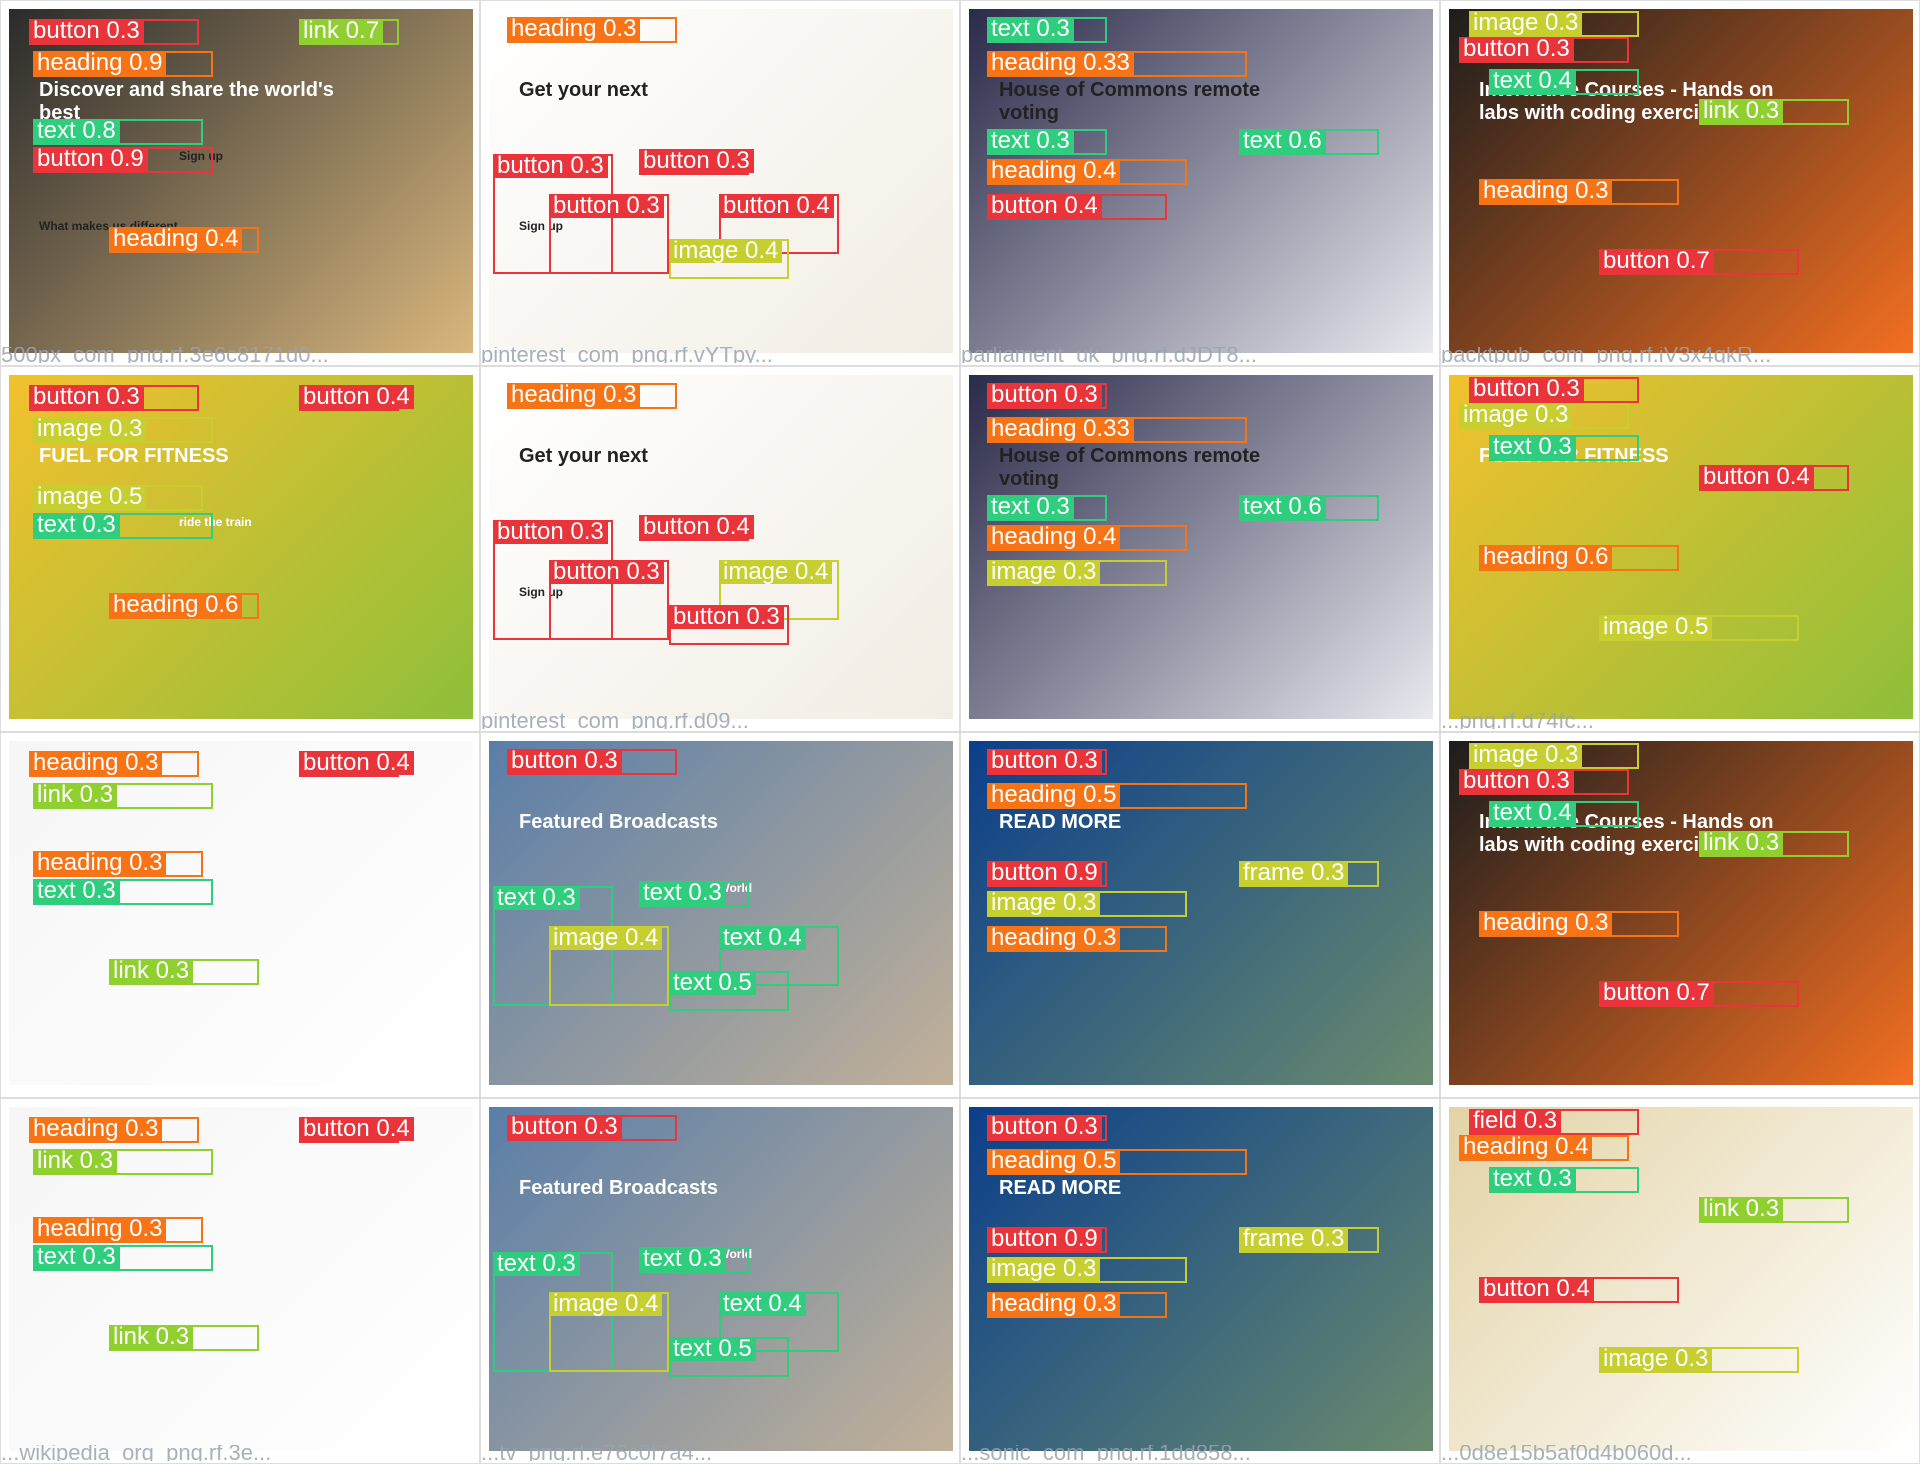  Describe the element at coordinates (90, 159) in the screenshot. I see `detection-label: button 0.9` at that location.